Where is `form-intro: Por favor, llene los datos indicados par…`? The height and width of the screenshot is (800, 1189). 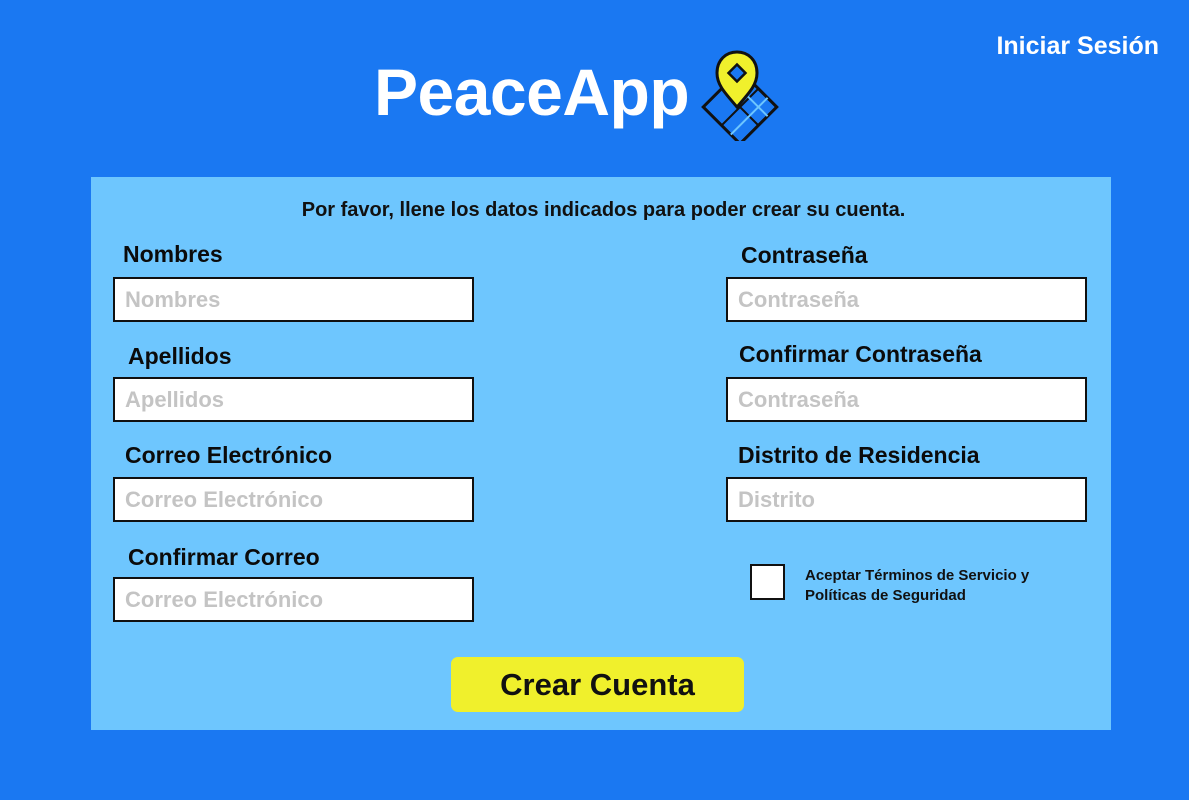
form-intro: Por favor, llene los datos indicados par… is located at coordinates (603, 210).